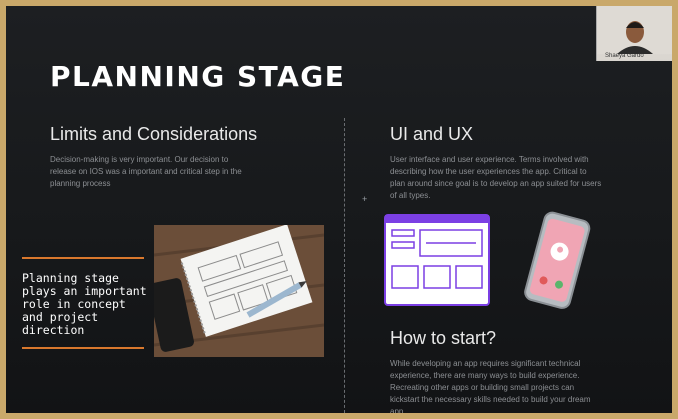 This screenshot has height=419, width=678. Describe the element at coordinates (365, 199) in the screenshot. I see `plus-marker: +` at that location.